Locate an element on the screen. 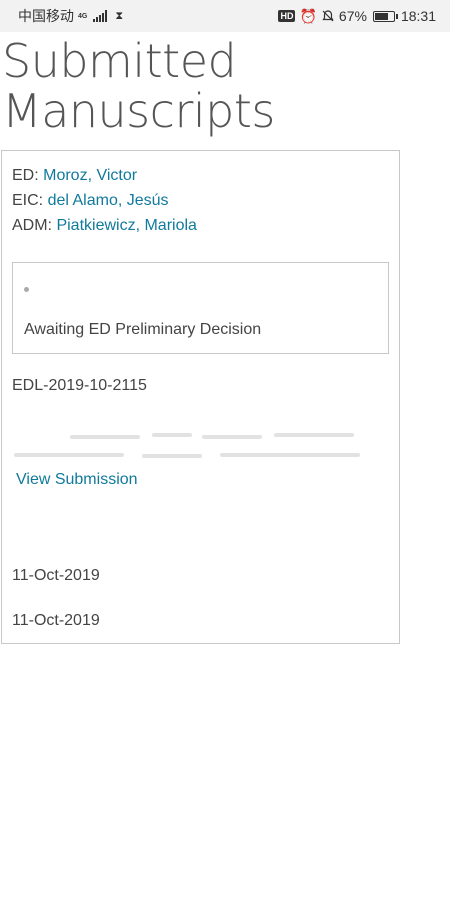 This screenshot has height=900, width=450. carrier-name: 中国移动 is located at coordinates (46, 16).